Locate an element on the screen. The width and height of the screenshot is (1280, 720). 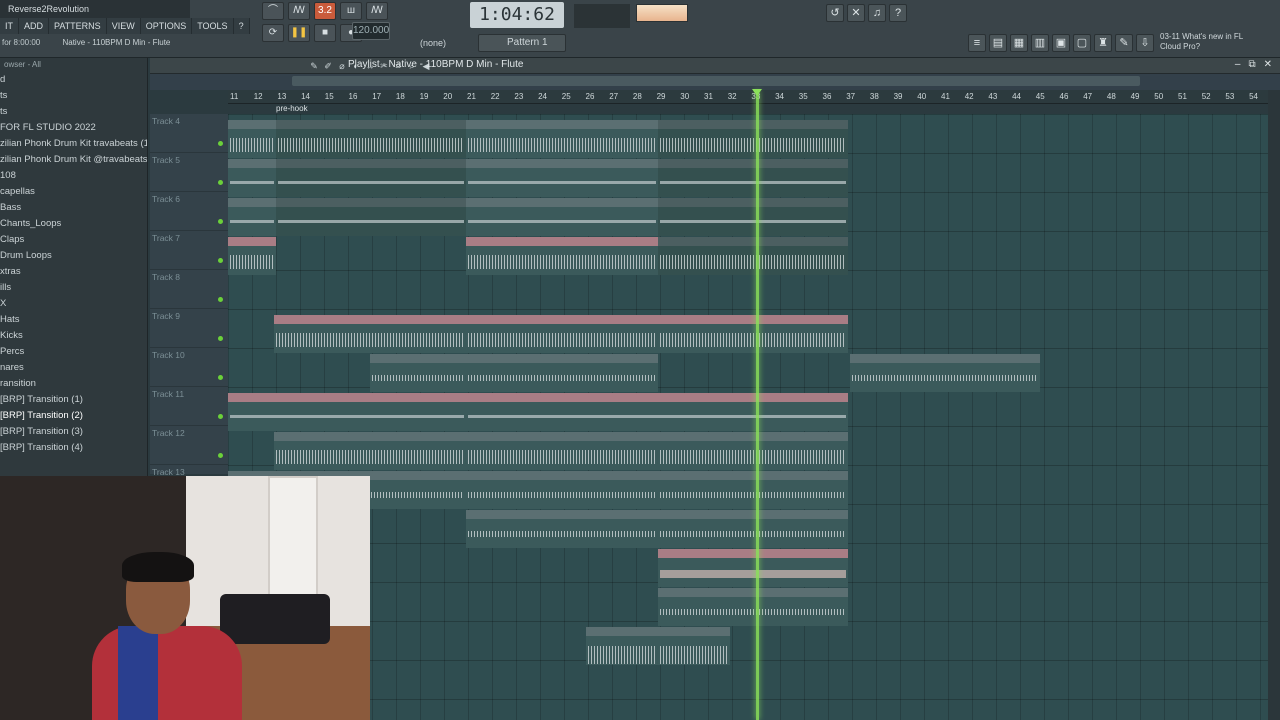
track-header: Track 6 is located at coordinates (189, 211).